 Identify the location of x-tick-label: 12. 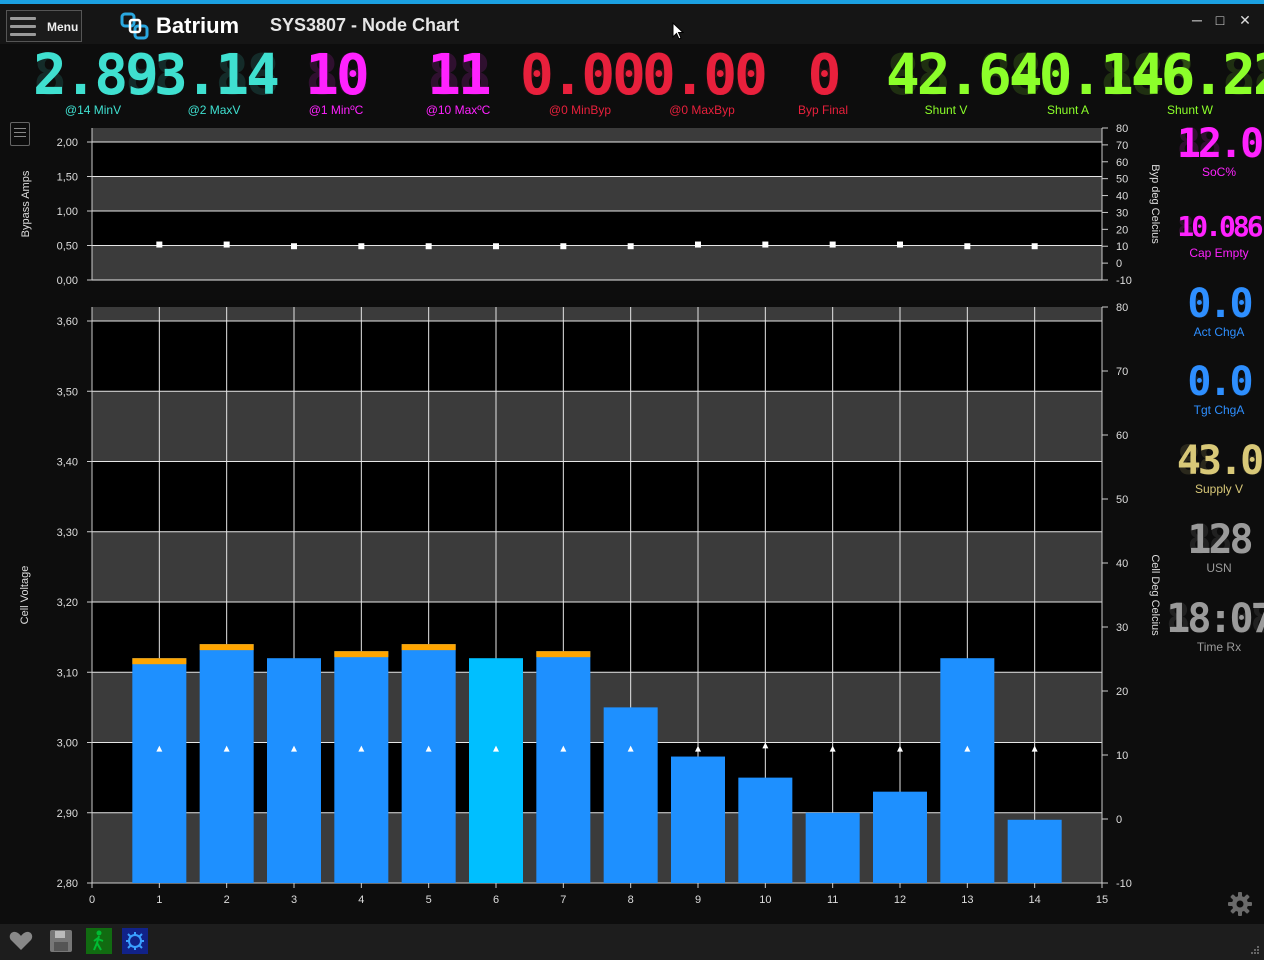
(900, 900).